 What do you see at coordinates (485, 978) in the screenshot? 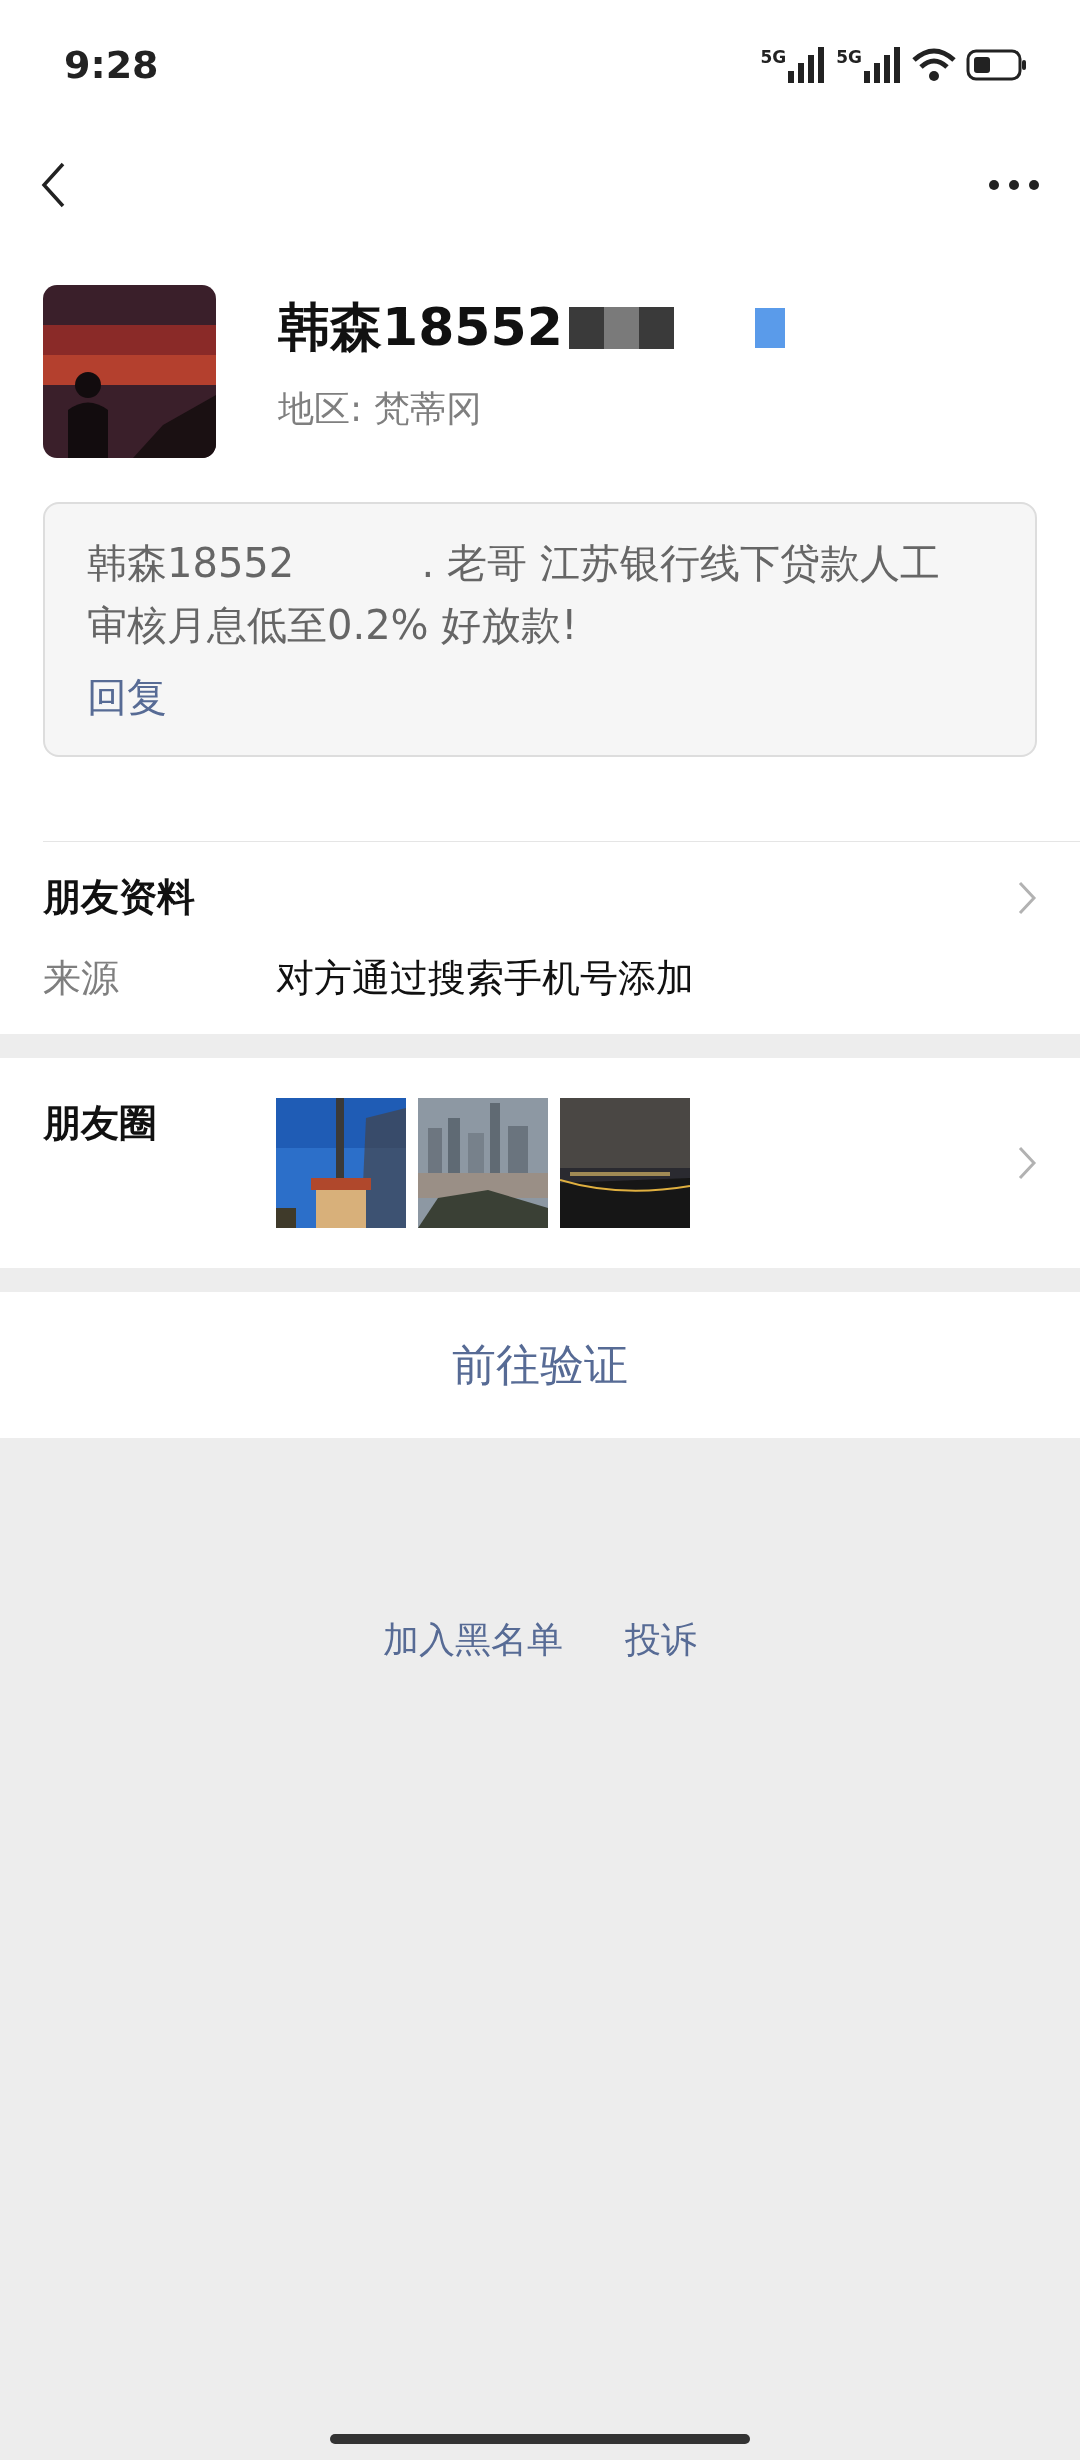
I see `field-value: 对方通过搜索手机号添加` at bounding box center [485, 978].